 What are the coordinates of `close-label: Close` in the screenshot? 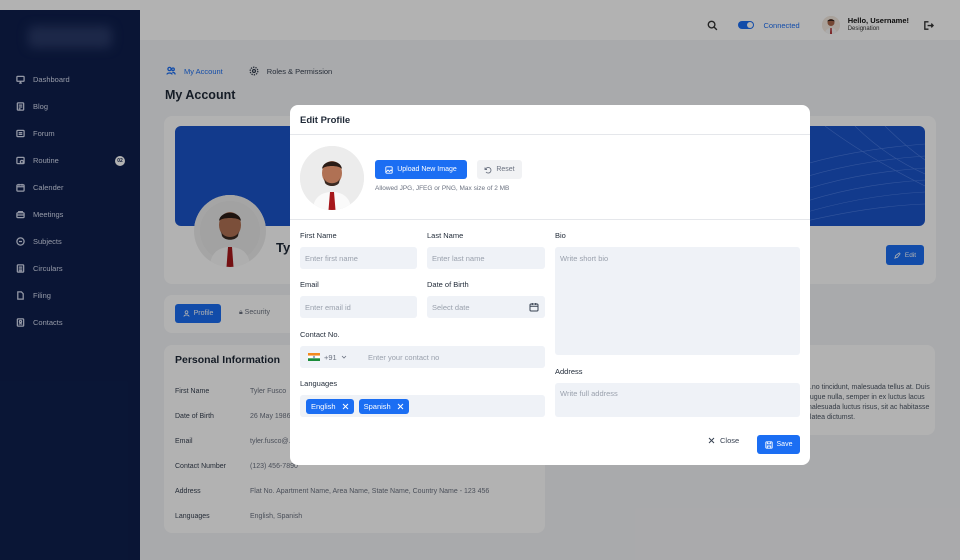 It's located at (730, 440).